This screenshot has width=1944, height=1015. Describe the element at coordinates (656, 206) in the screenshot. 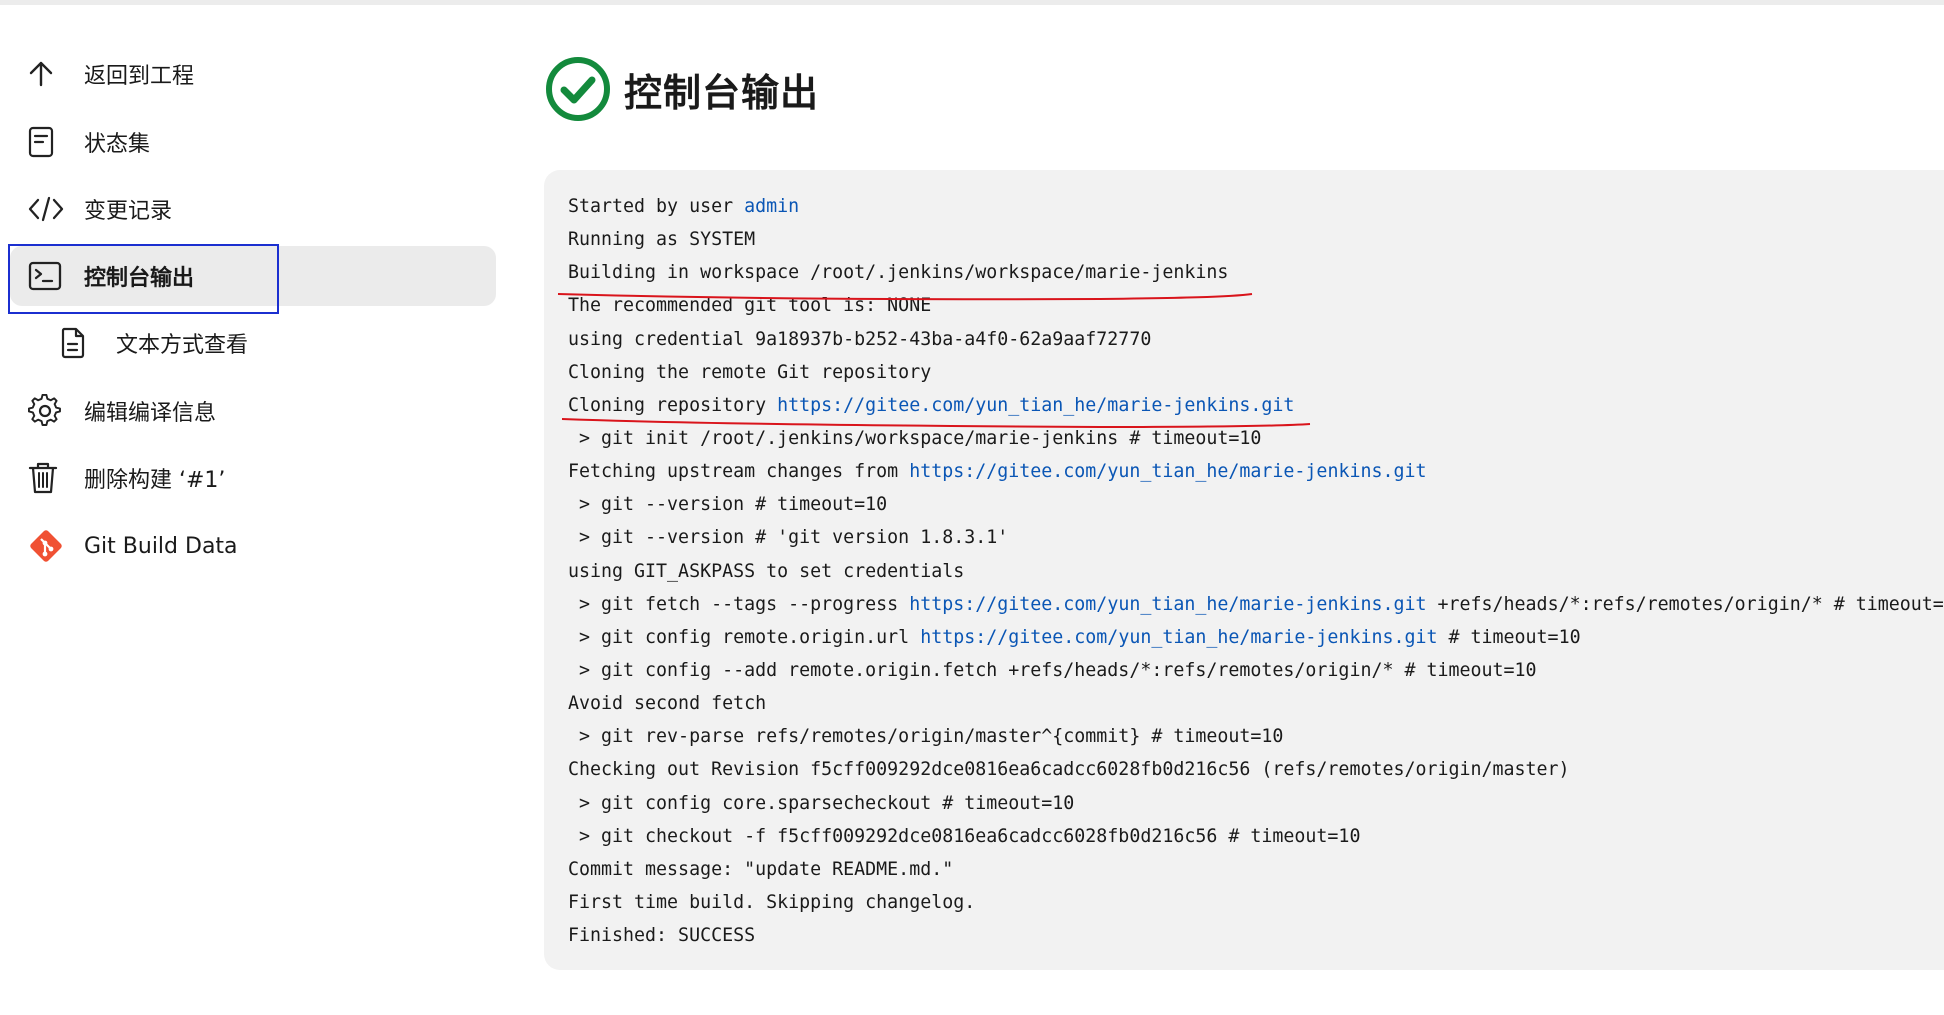

I see `console-text: Started by user` at that location.